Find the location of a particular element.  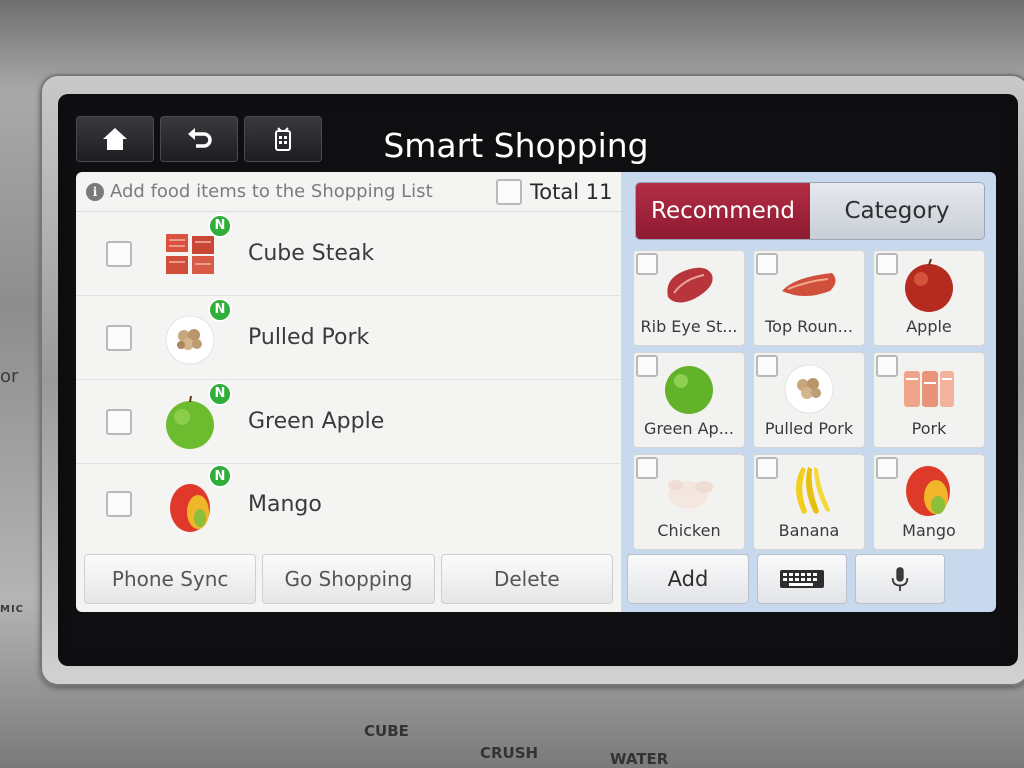

list-actions: Phone Sync Go Shopping Delete is located at coordinates (348, 580).